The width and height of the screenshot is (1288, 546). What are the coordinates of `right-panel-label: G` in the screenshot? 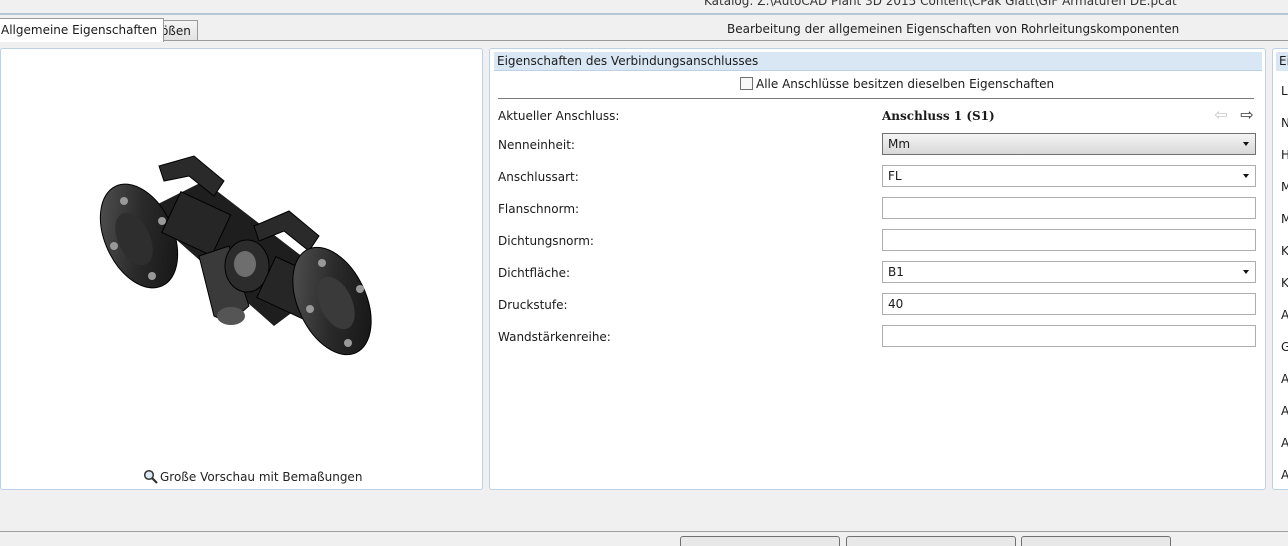 It's located at (1284, 347).